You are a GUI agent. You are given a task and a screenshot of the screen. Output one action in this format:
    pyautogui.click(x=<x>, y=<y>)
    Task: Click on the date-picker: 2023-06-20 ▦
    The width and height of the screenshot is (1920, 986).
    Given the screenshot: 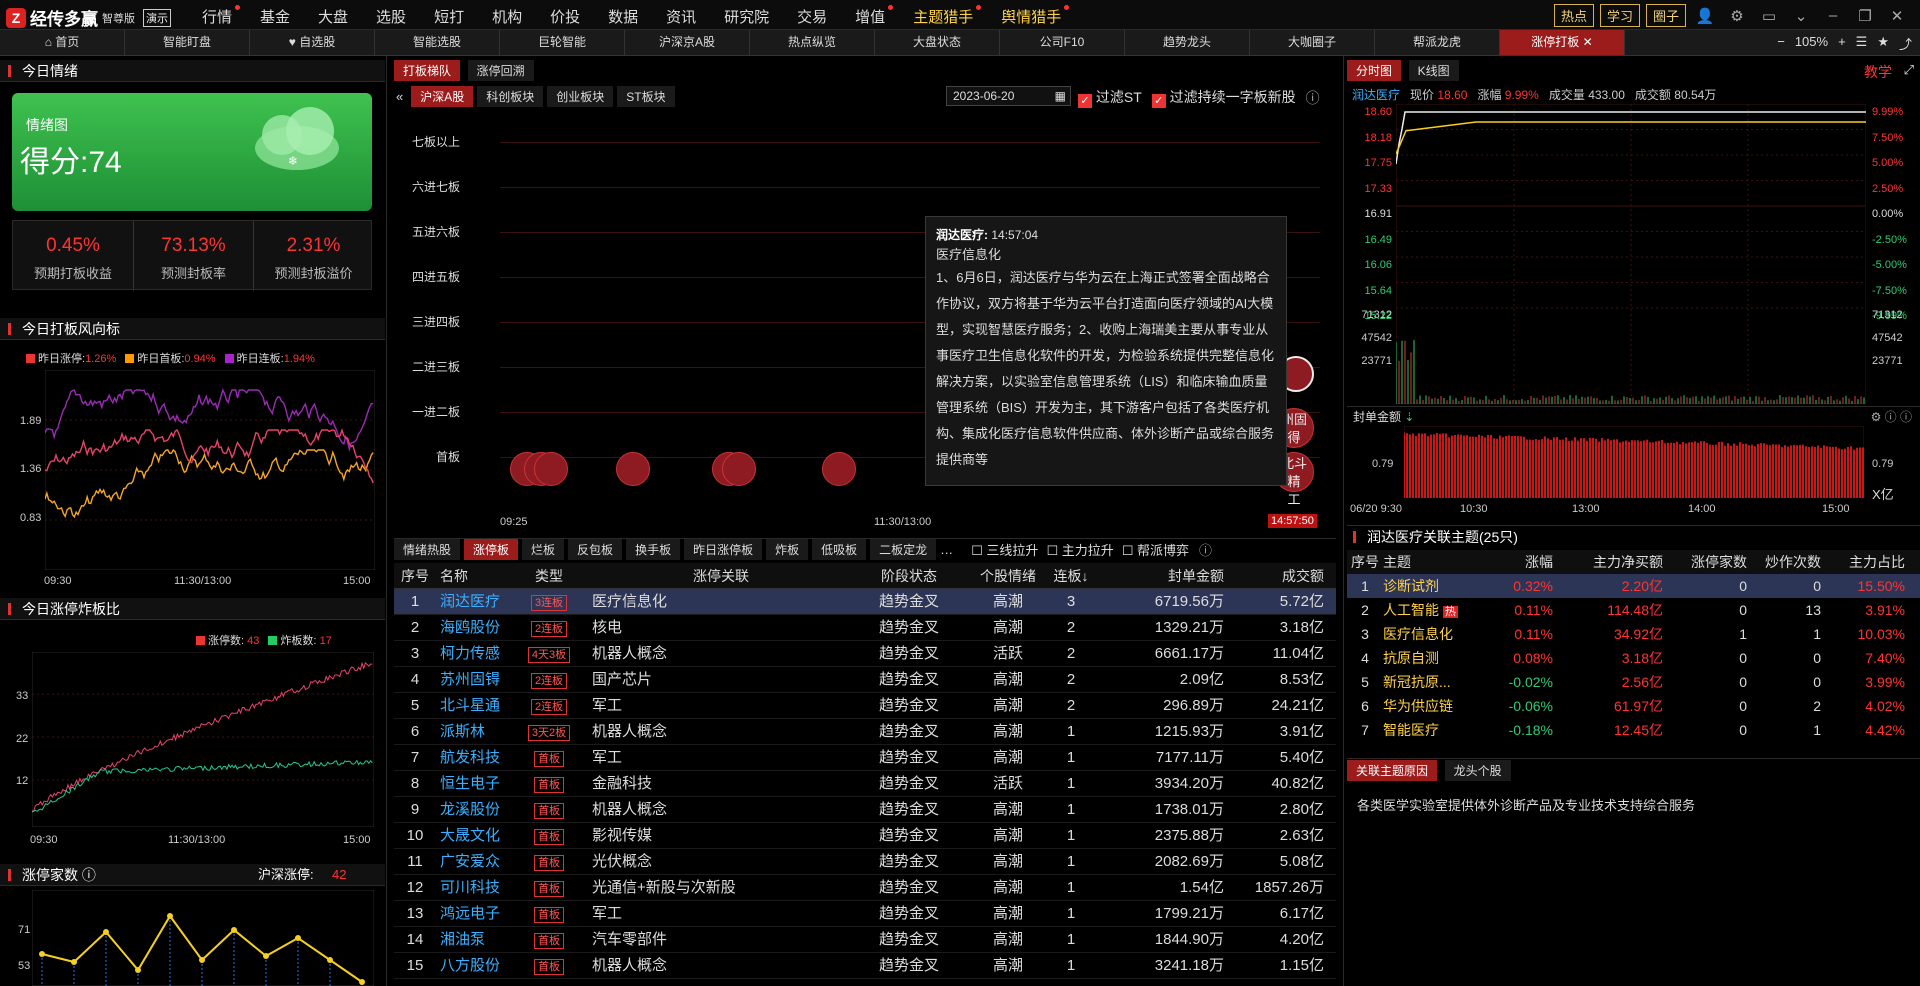 What is the action you would take?
    pyautogui.click(x=1008, y=96)
    